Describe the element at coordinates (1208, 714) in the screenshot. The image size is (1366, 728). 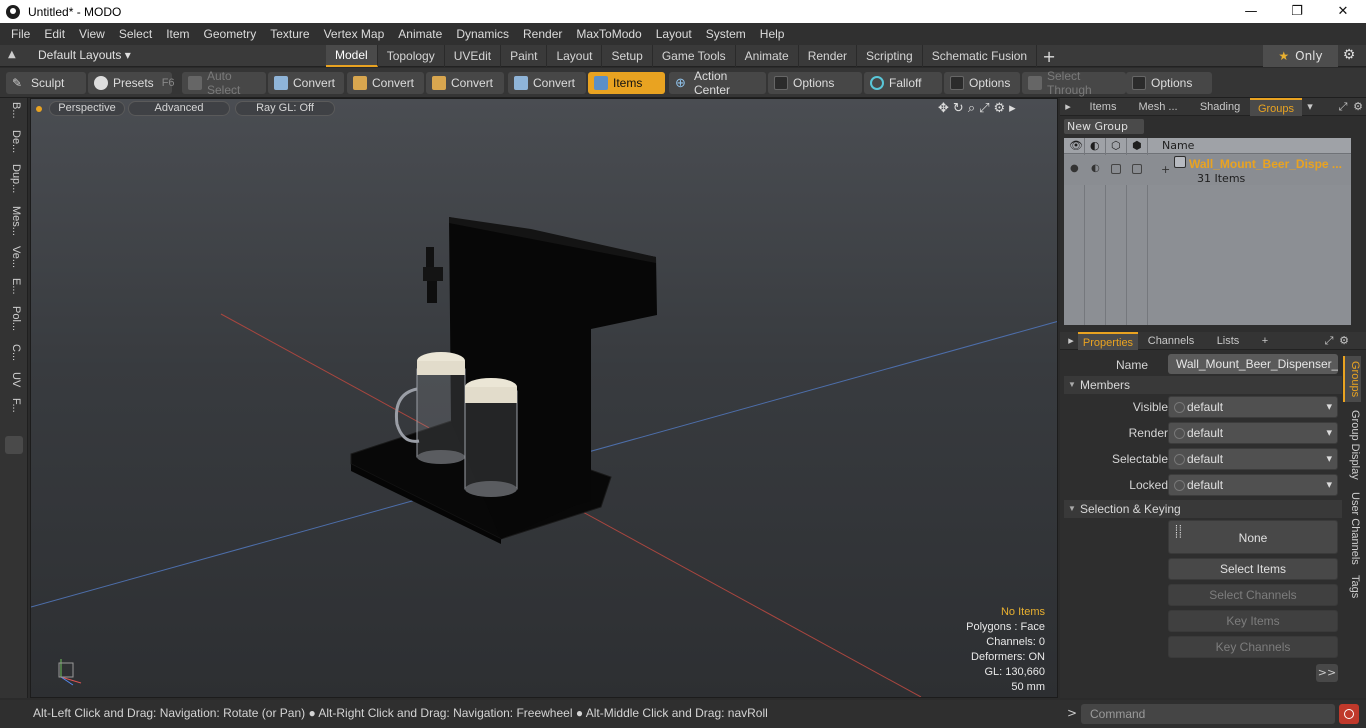
I see `command-input: Command` at that location.